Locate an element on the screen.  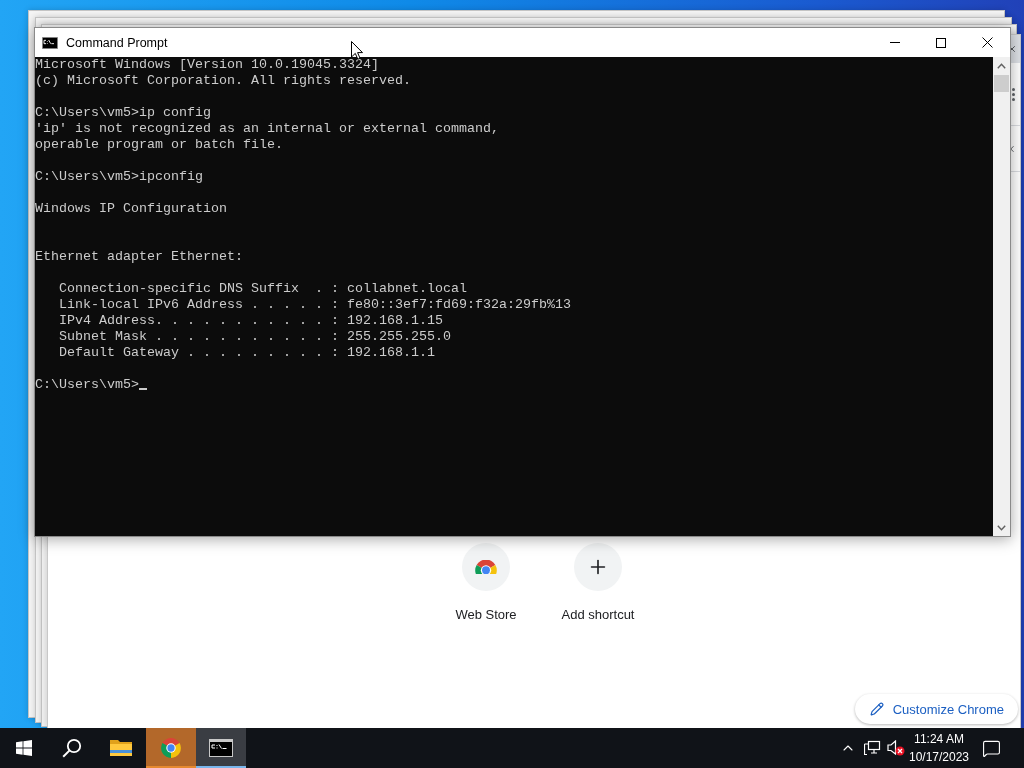
shortcut-label: Add shortcut is located at coordinates (598, 615).